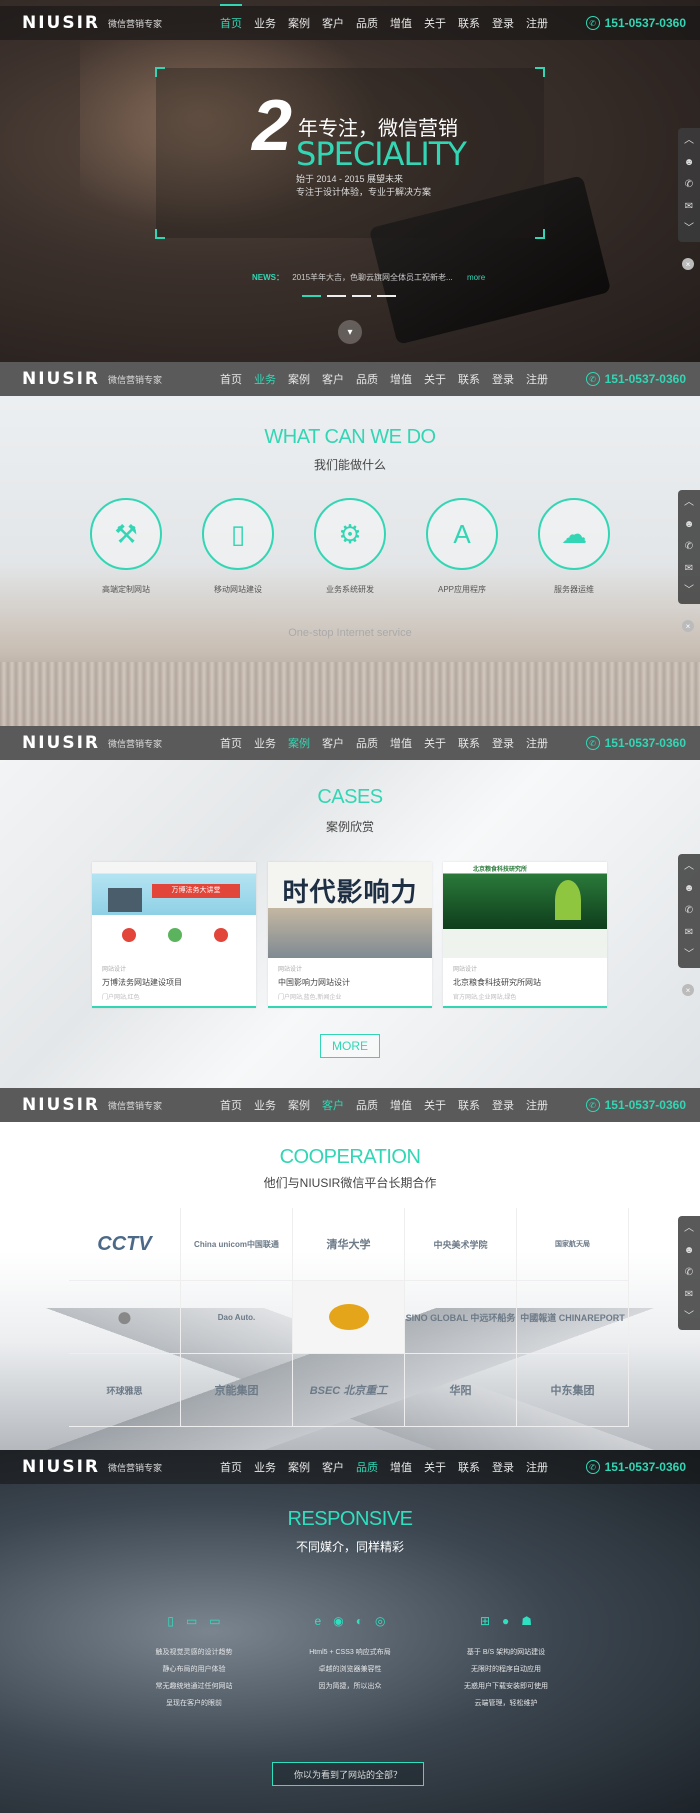  What do you see at coordinates (126, 546) in the screenshot?
I see `service-item: ⚒ 高端定制网站` at bounding box center [126, 546].